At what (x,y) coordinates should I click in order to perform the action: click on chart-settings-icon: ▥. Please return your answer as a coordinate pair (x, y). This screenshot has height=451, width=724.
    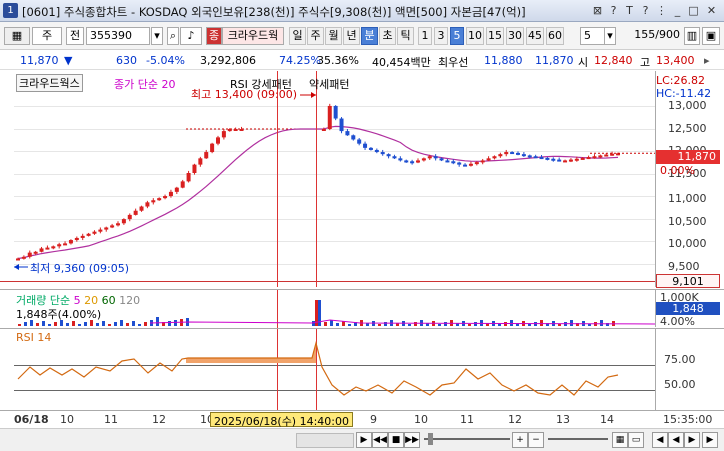
    Looking at the image, I should click on (692, 36).